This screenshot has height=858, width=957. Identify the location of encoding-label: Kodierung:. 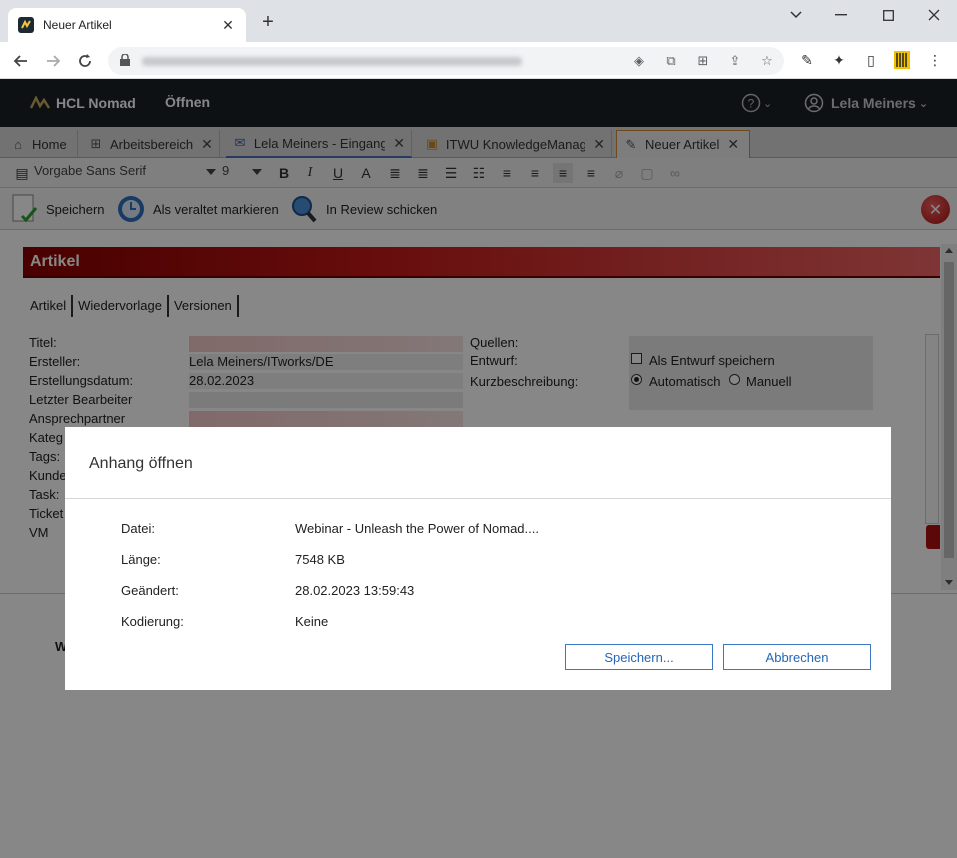
(152, 621).